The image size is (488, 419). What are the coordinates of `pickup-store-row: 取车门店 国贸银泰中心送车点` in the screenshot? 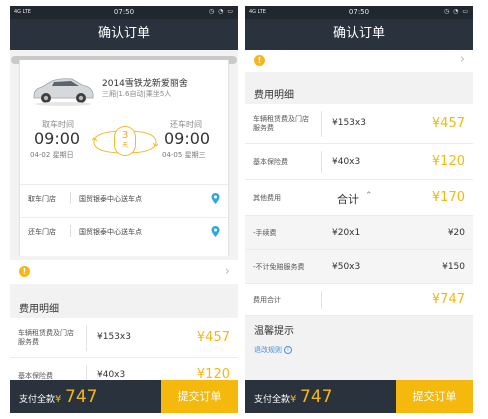 It's located at (124, 197).